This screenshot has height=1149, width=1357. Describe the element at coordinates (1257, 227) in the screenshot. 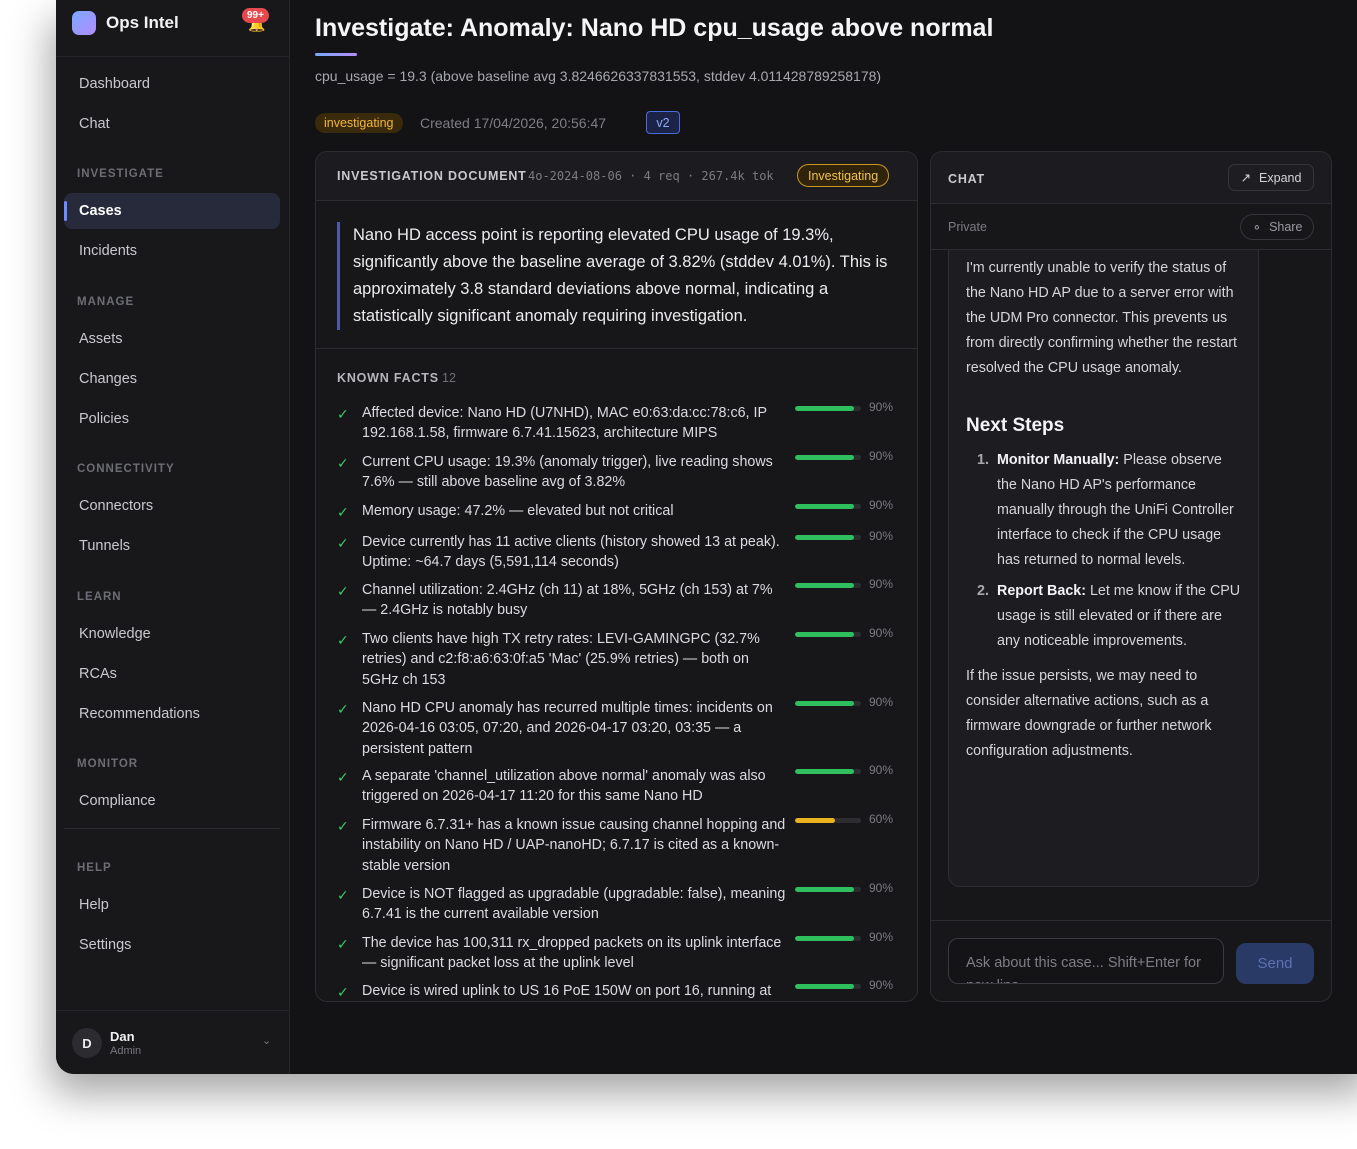

I see `share-icon: ⚬` at that location.